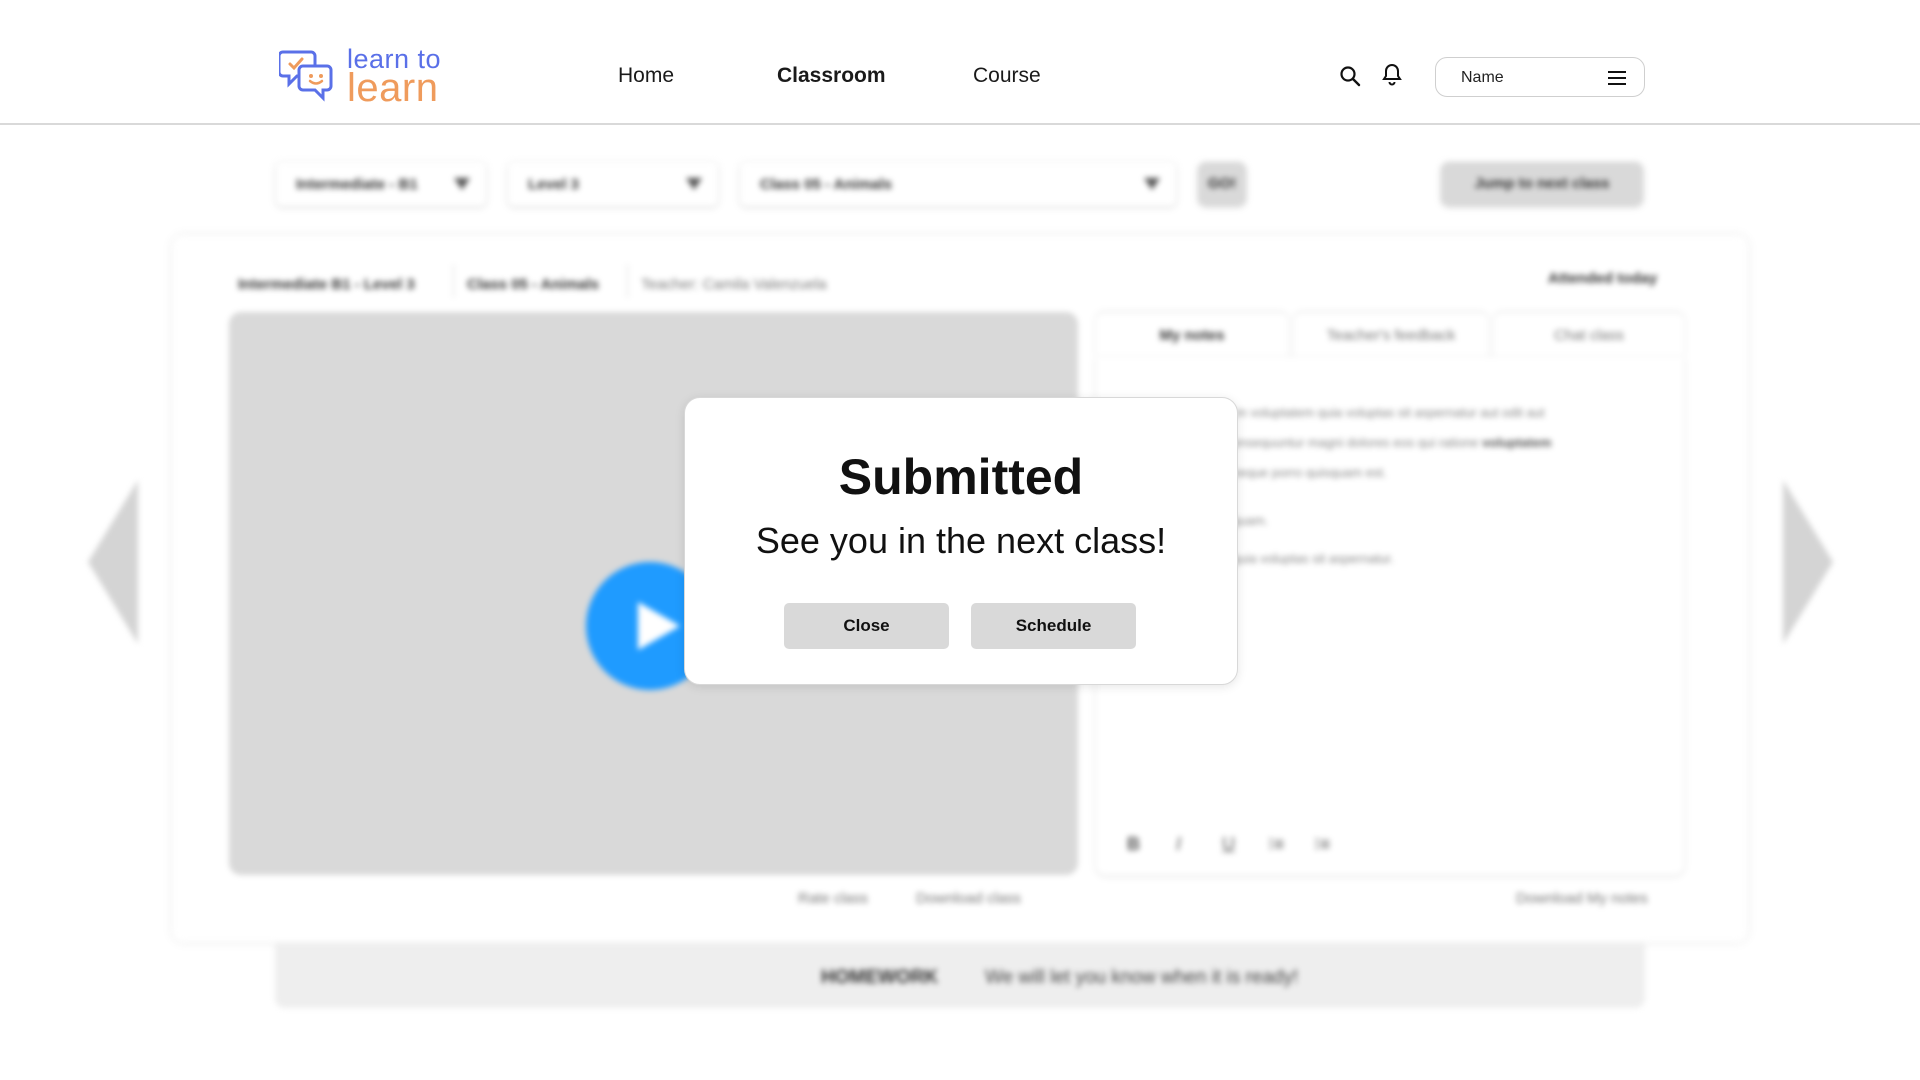 Image resolution: width=1920 pixels, height=1080 pixels. What do you see at coordinates (1313, 558) in the screenshot?
I see `note-text: quia voluptas sit aspernatur.` at bounding box center [1313, 558].